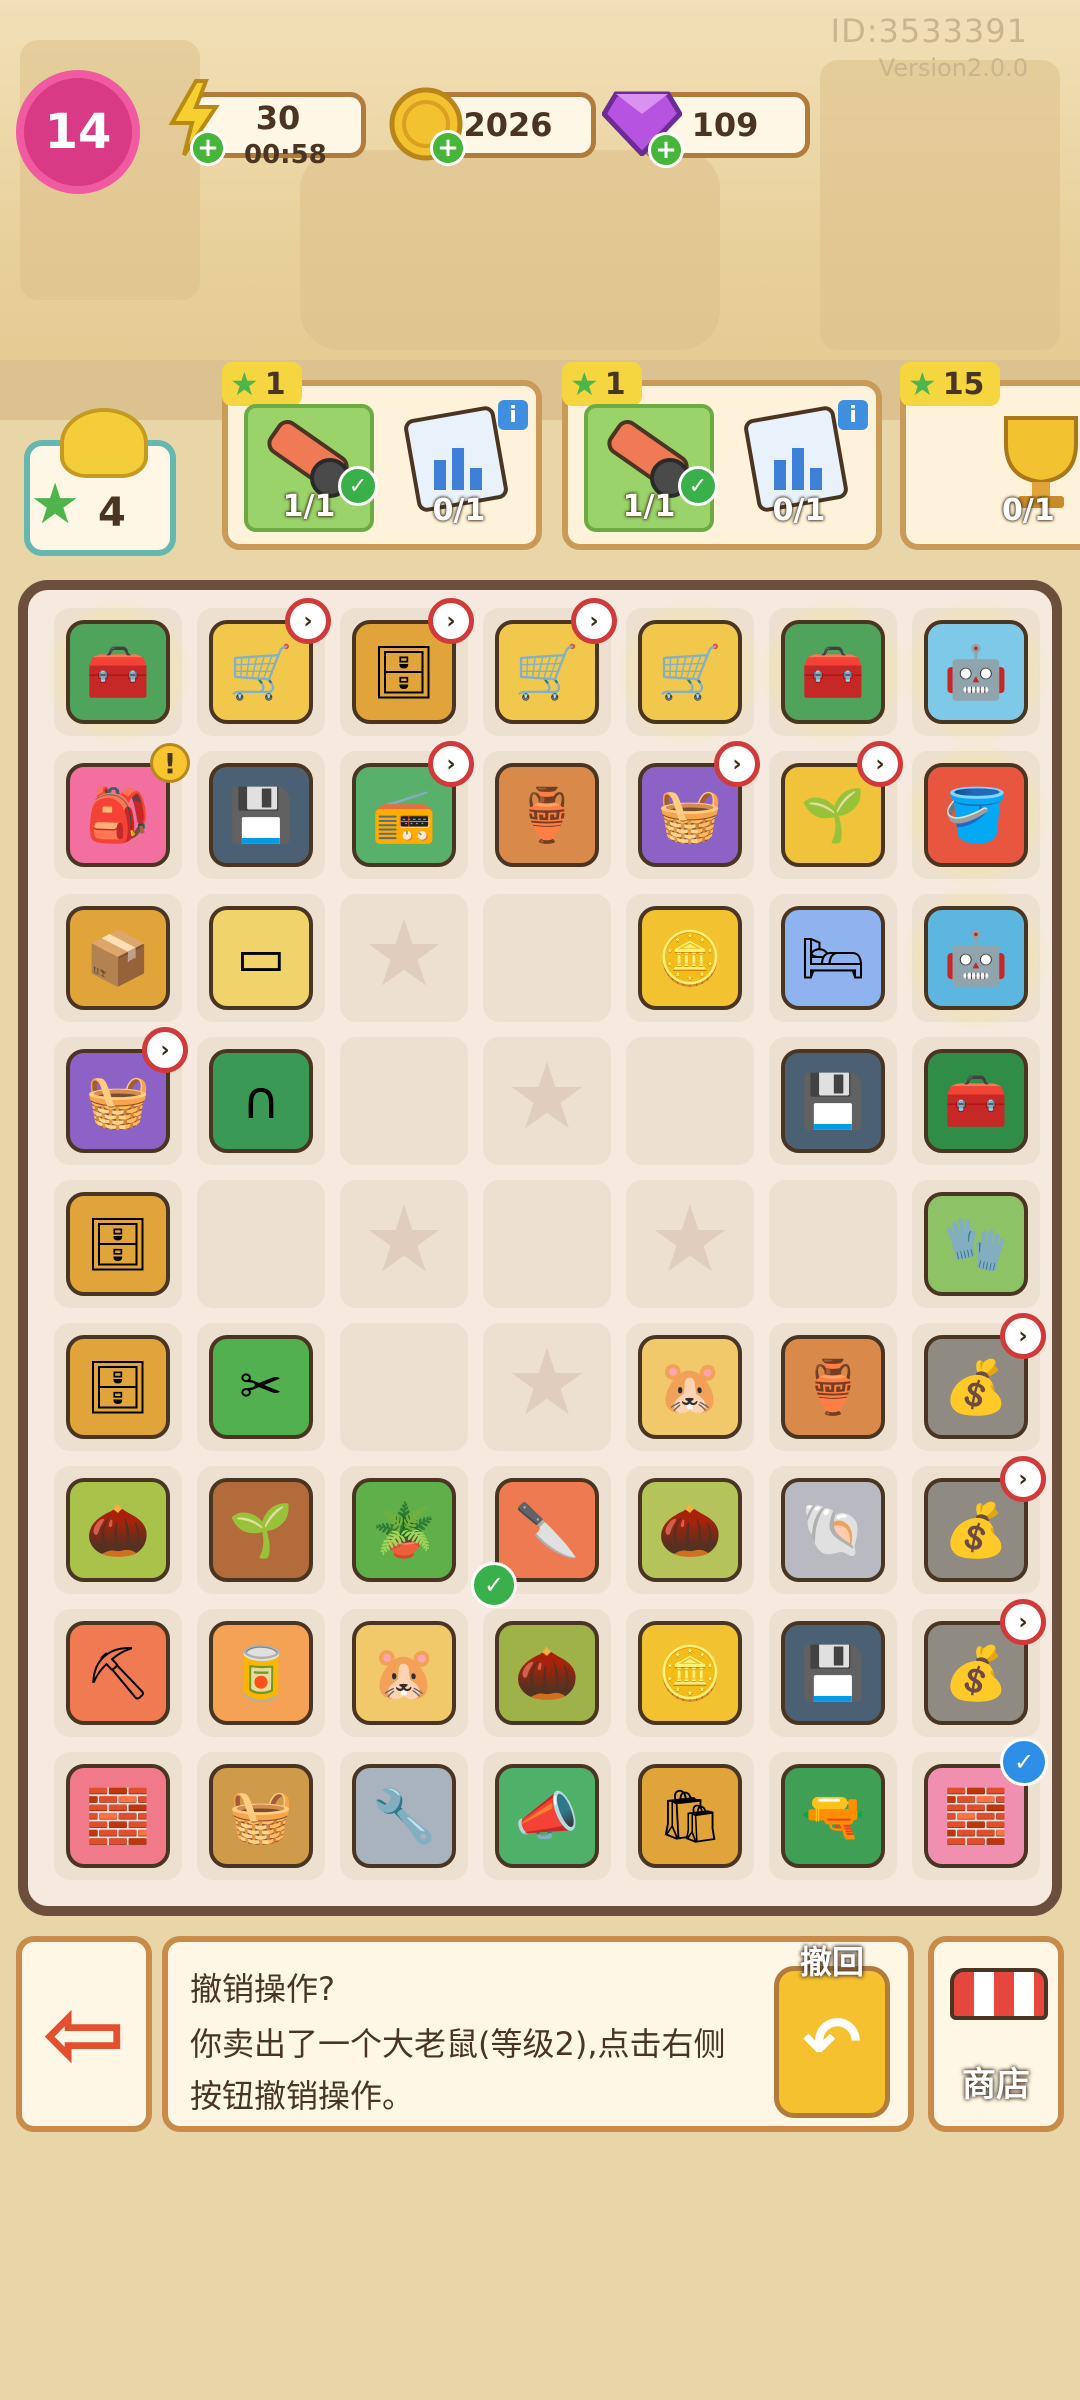 This screenshot has width=1080, height=2400. I want to click on robot-vacuum-blue-icon: 🤖, so click(976, 958).